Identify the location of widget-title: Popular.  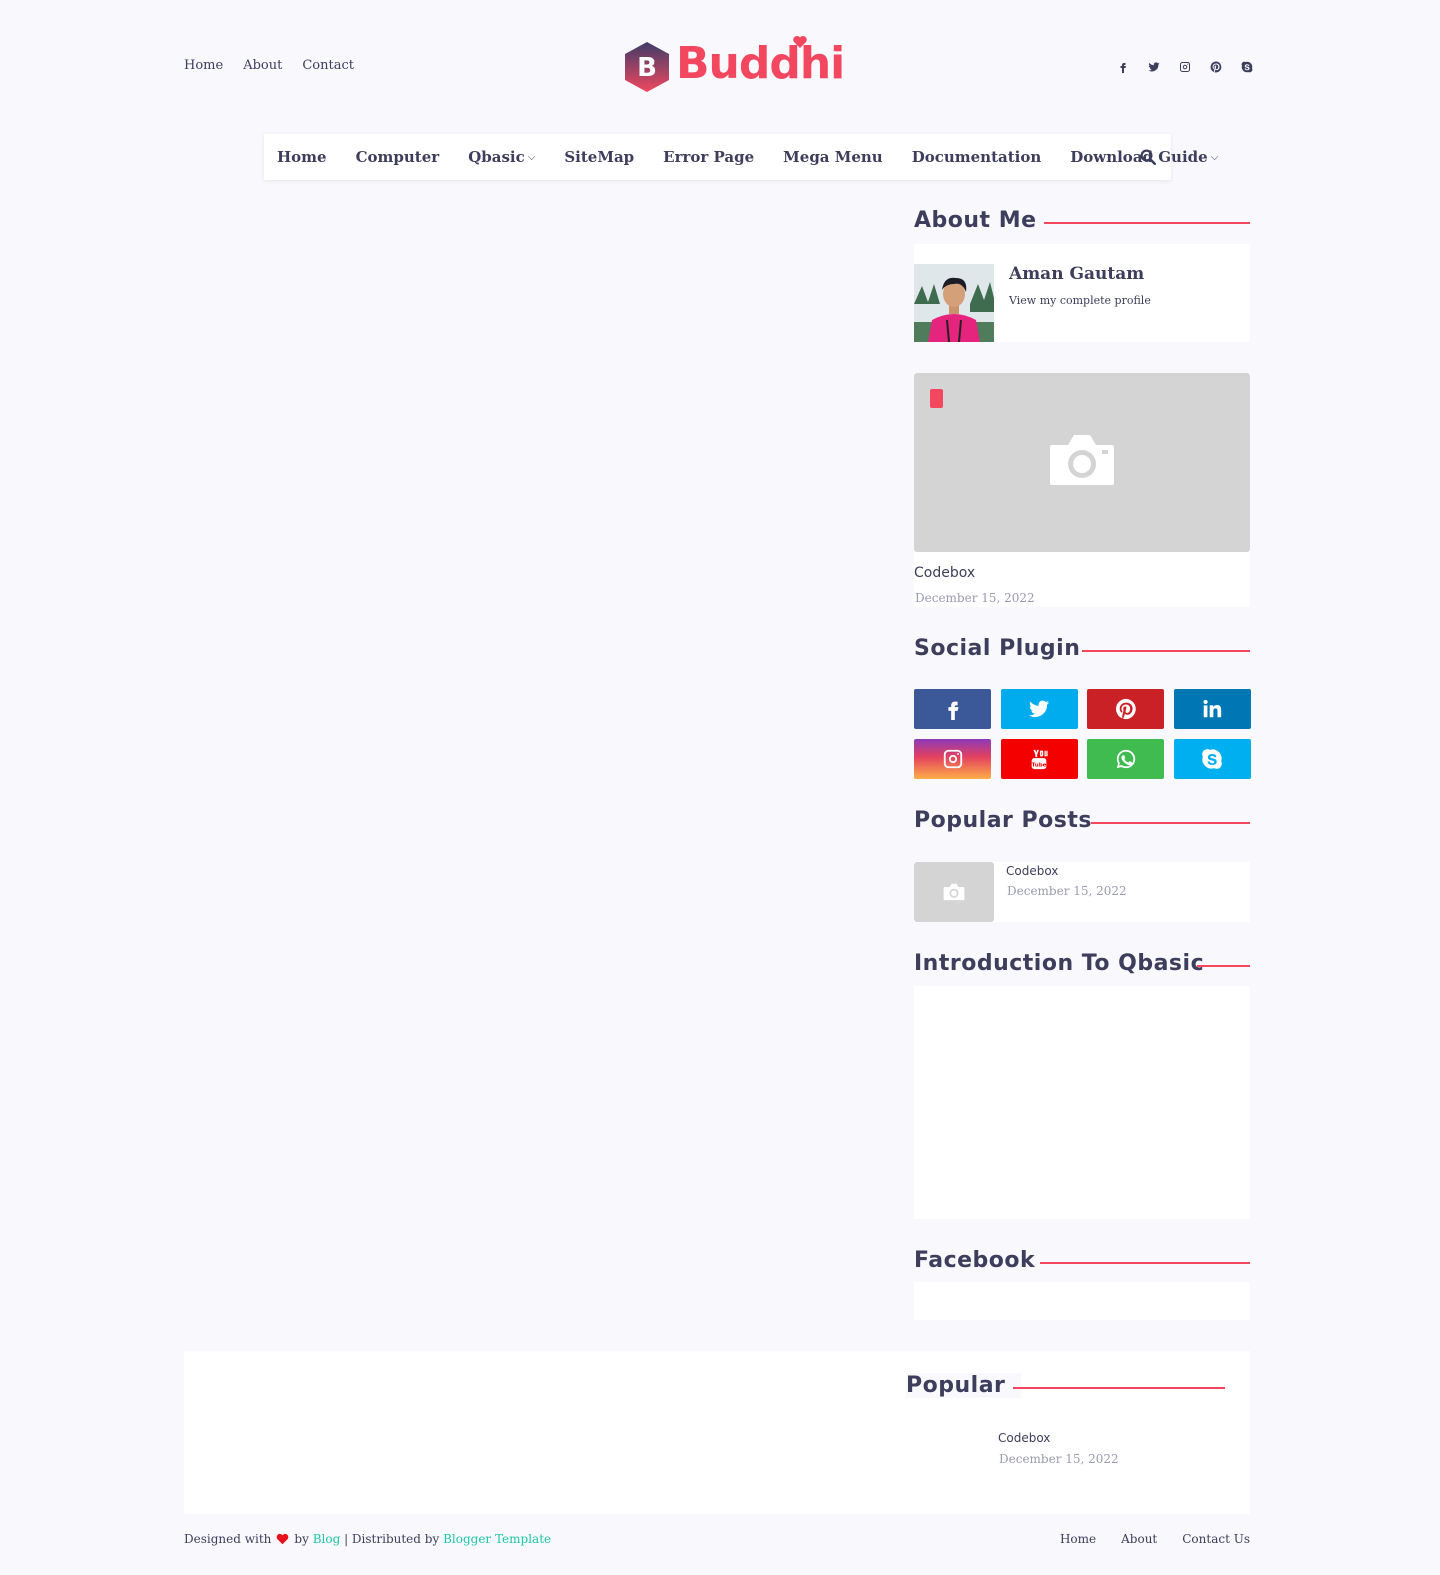
(1065, 1388).